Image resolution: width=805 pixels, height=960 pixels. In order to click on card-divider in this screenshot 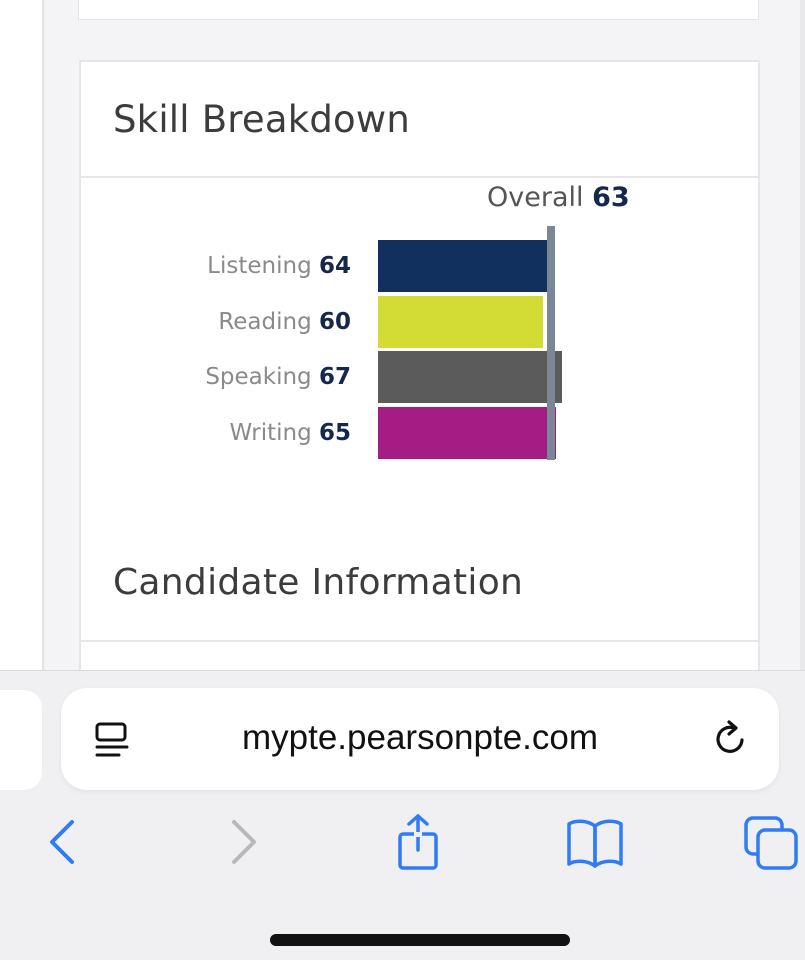, I will do `click(419, 641)`.